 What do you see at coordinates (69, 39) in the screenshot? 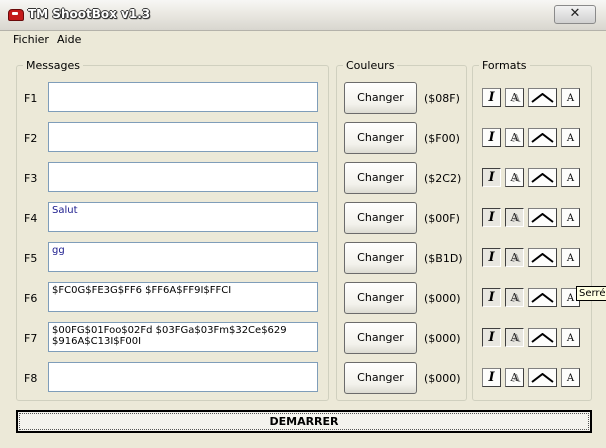
I see `menu-aide: Aide` at bounding box center [69, 39].